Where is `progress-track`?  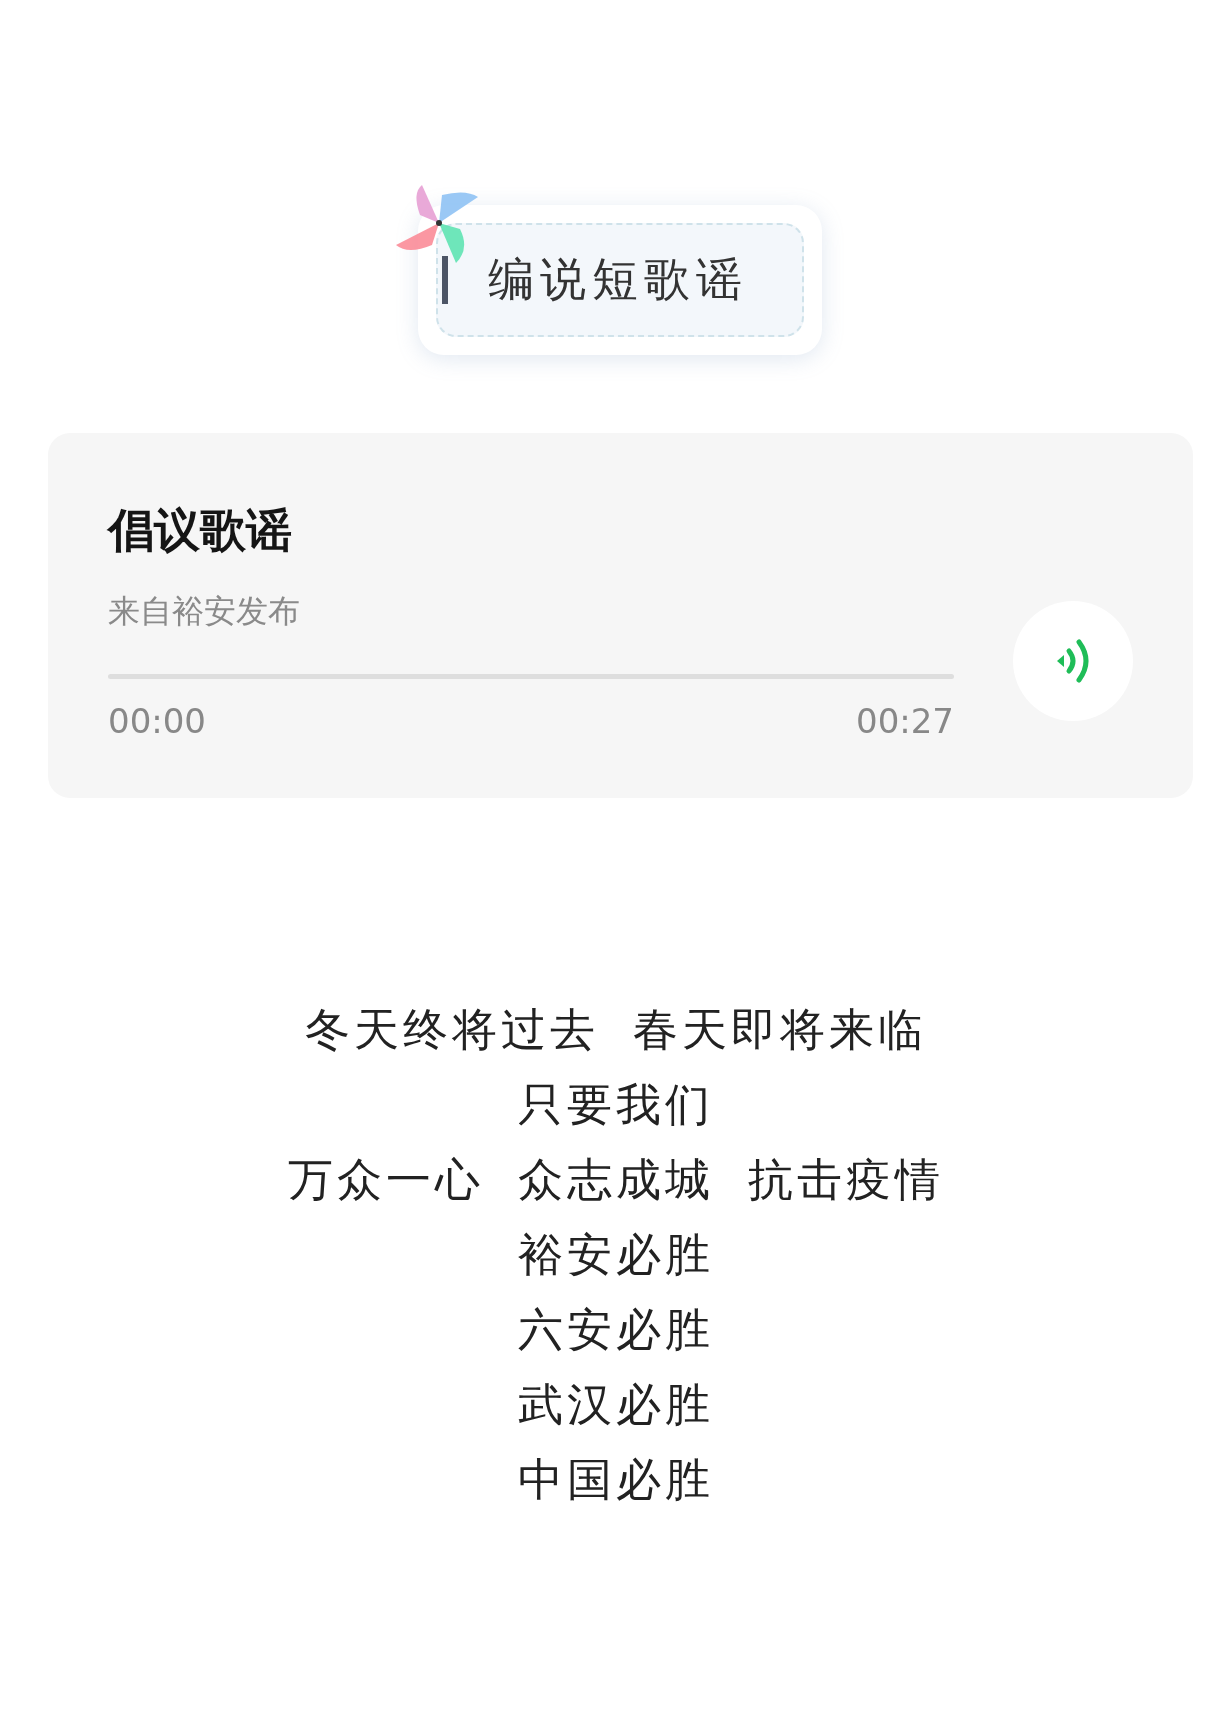 progress-track is located at coordinates (531, 676).